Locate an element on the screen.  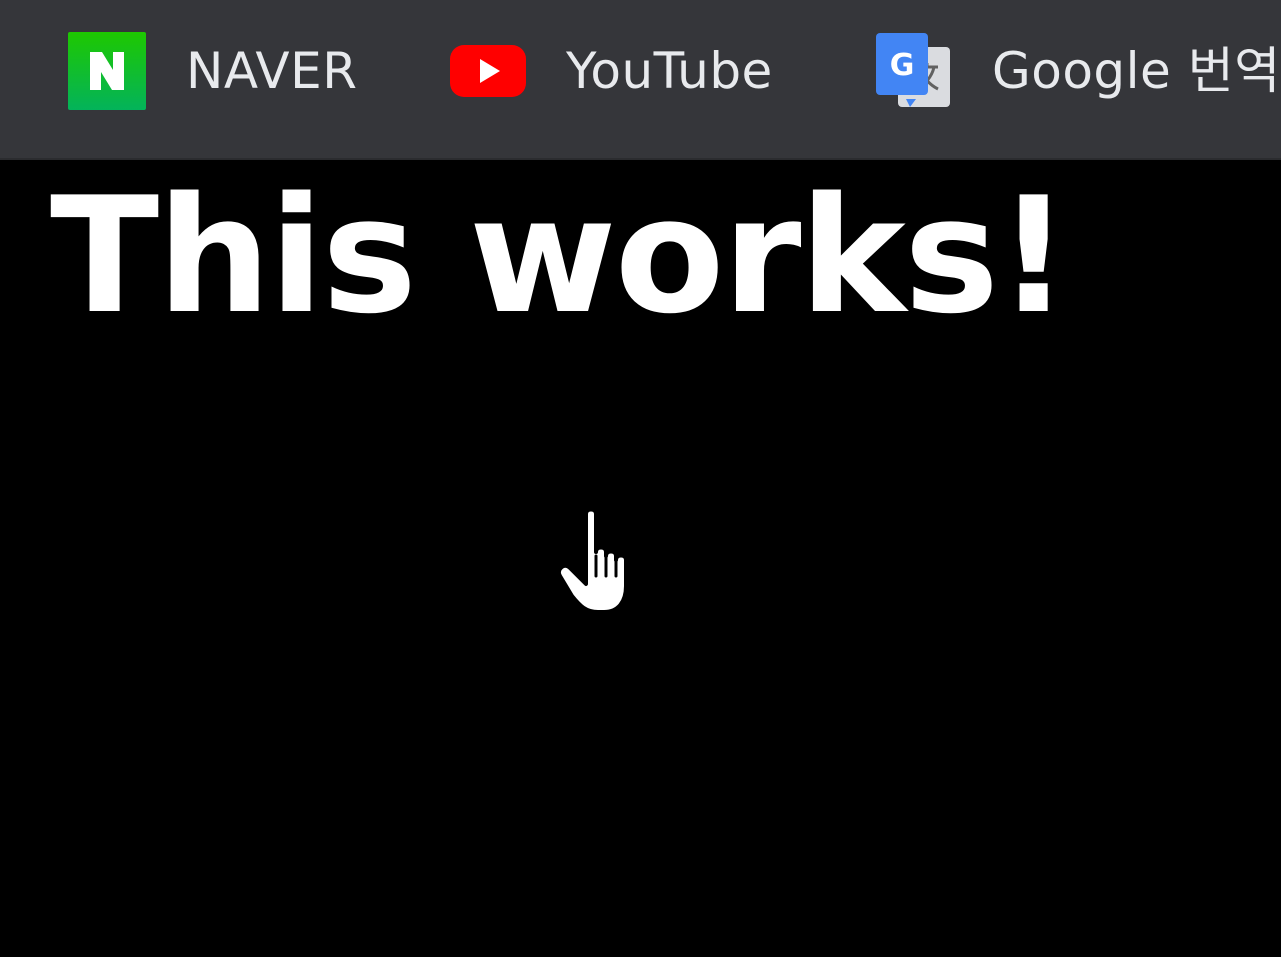
bookmark-youtube: YouTube is located at coordinates (611, 71).